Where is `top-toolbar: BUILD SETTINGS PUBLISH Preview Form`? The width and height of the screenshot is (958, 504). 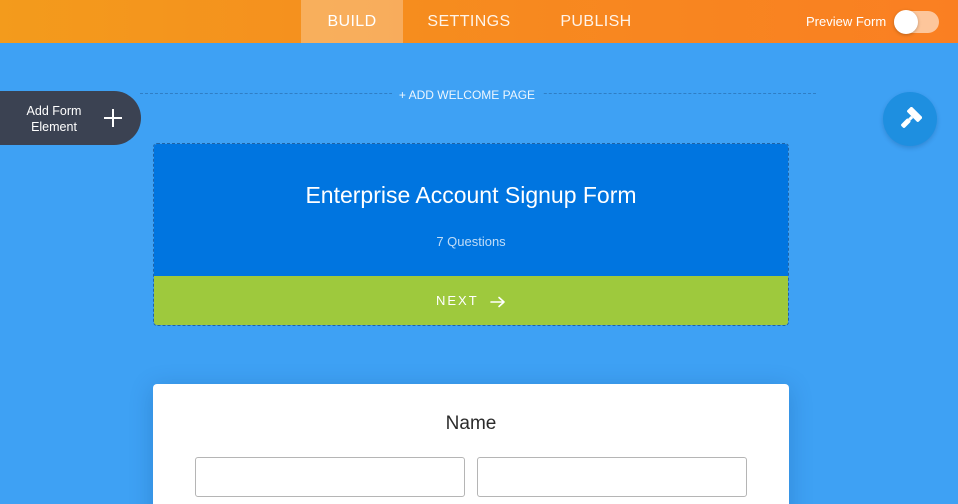 top-toolbar: BUILD SETTINGS PUBLISH Preview Form is located at coordinates (479, 21).